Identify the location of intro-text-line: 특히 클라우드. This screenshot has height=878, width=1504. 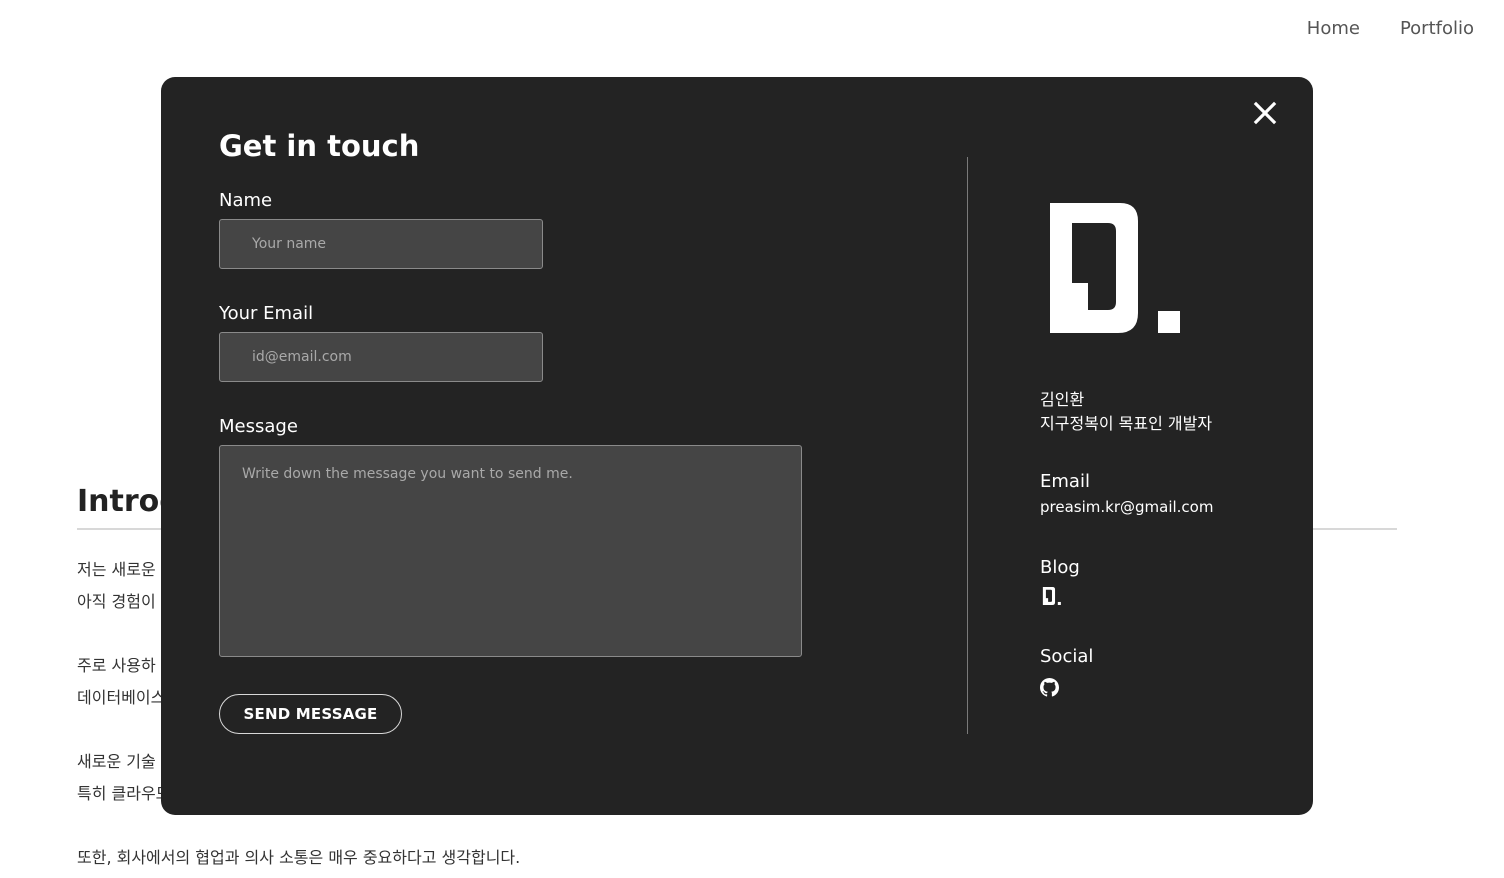
(124, 793).